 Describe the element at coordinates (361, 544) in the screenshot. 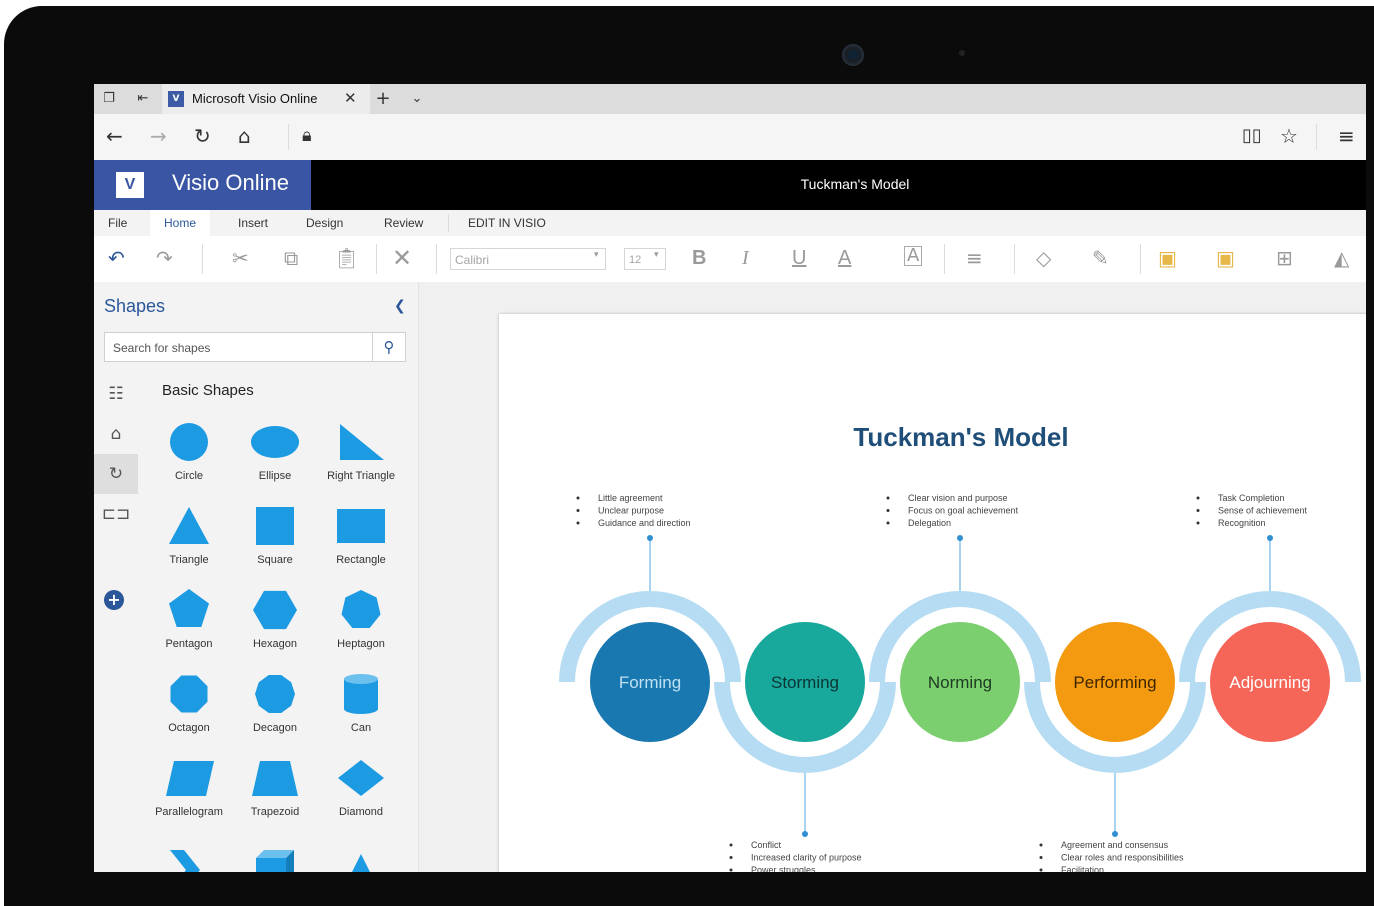

I see `shape-rectangle: Rectangle` at that location.